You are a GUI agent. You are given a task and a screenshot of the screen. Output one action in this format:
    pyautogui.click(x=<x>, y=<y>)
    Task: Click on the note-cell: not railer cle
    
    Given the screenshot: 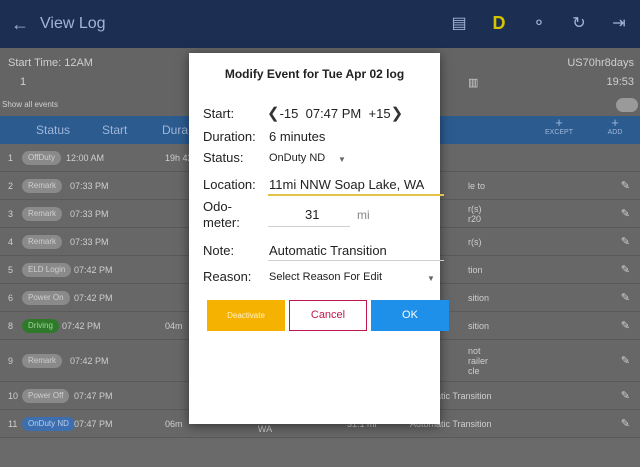 What is the action you would take?
    pyautogui.click(x=478, y=361)
    